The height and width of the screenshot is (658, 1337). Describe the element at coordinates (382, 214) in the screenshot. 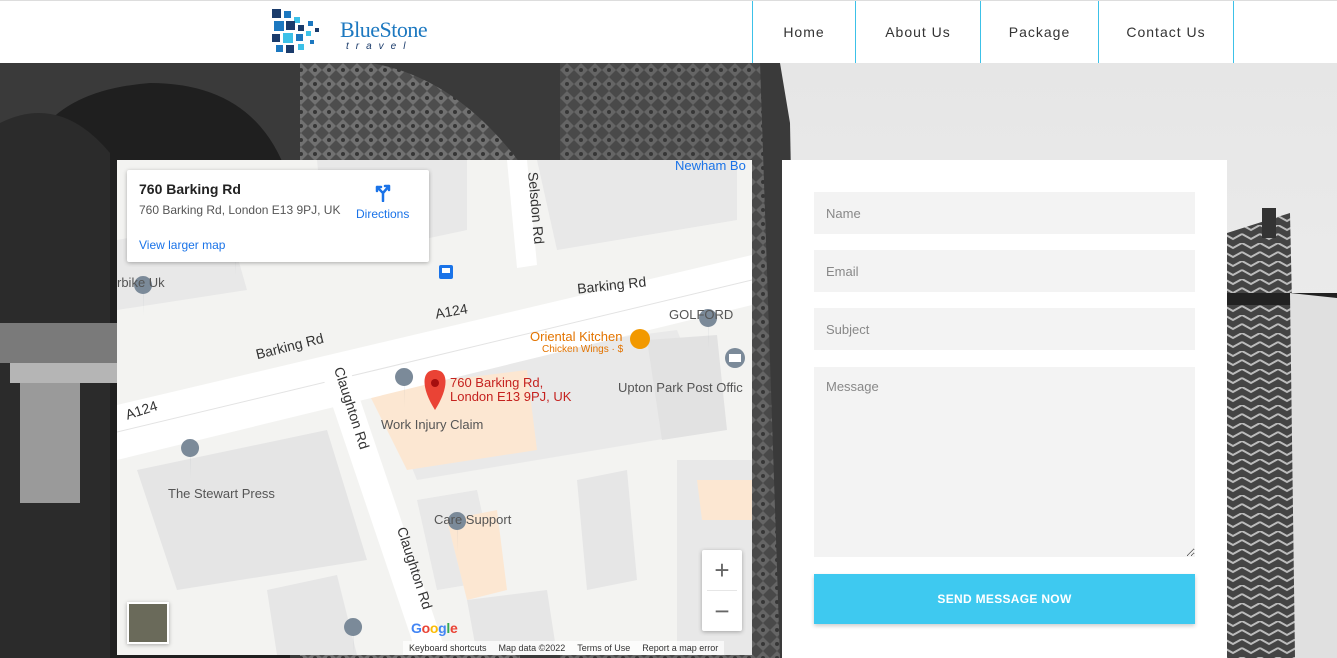

I see `directions-link: Directions` at that location.